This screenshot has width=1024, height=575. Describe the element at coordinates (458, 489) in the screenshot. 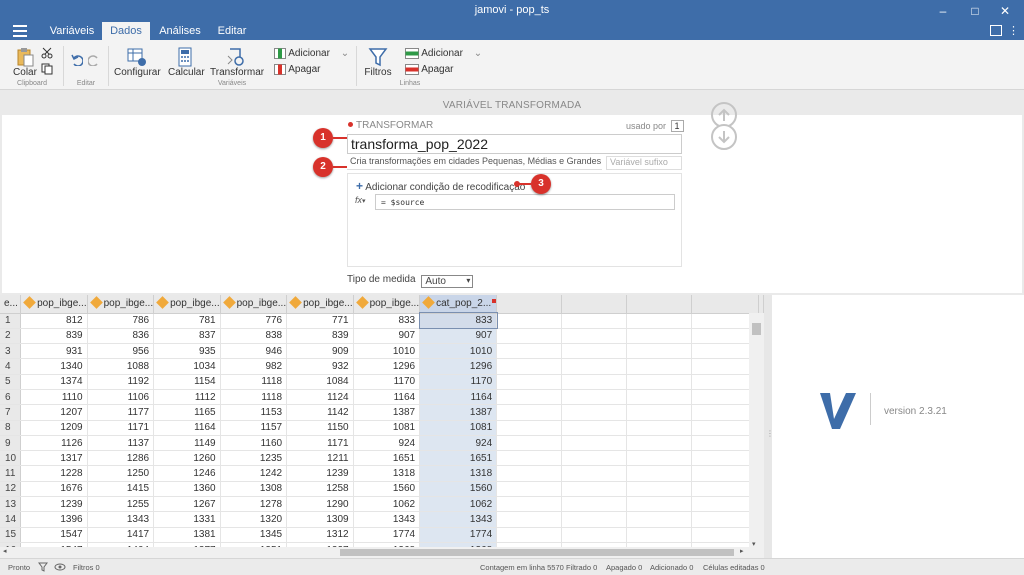

I see `table-cell: 1560` at that location.